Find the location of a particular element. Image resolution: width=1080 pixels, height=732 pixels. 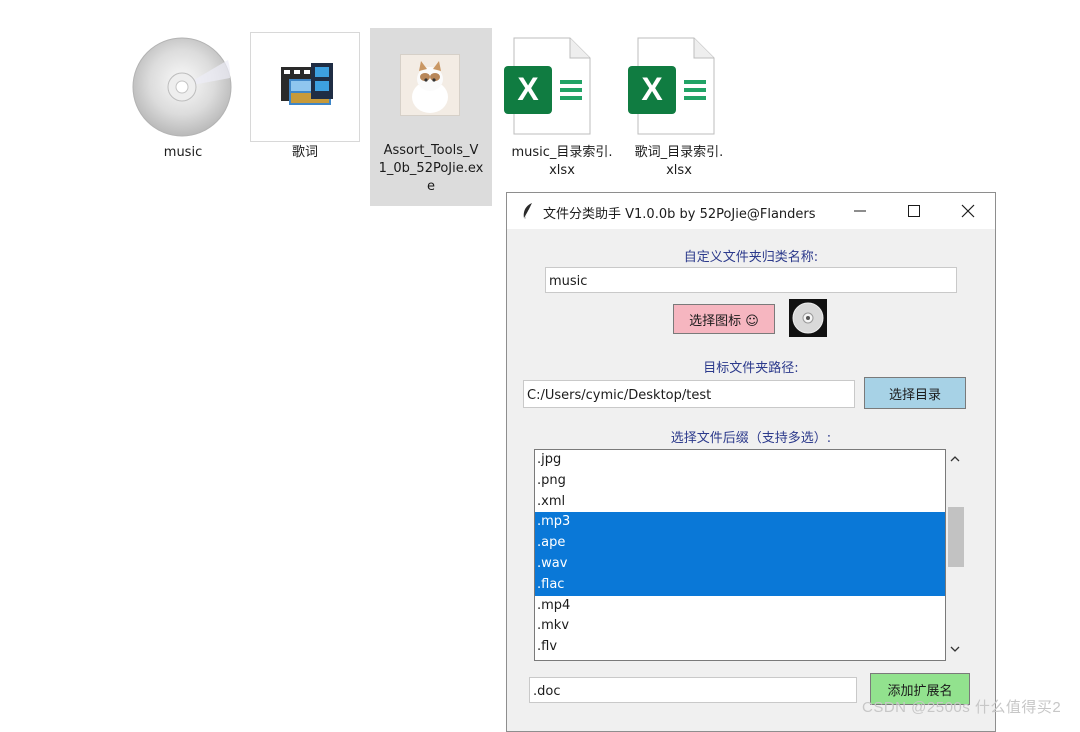

choose-icon-button: 选择图标 ☺ is located at coordinates (724, 319).